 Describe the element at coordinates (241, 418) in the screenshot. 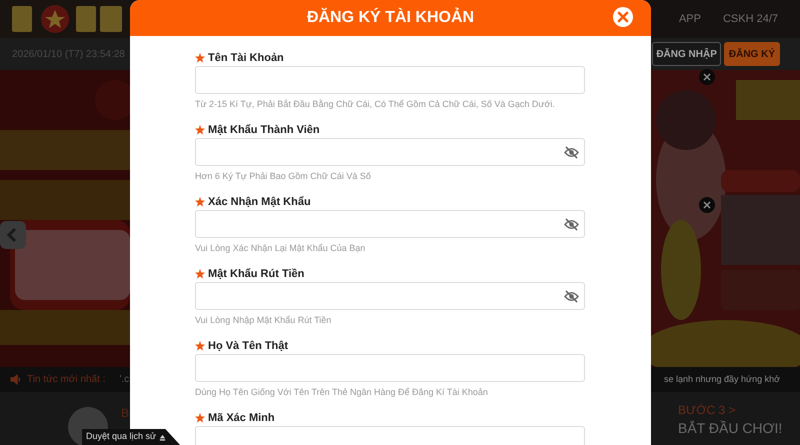

I see `field-label: Mã Xác Minh` at that location.